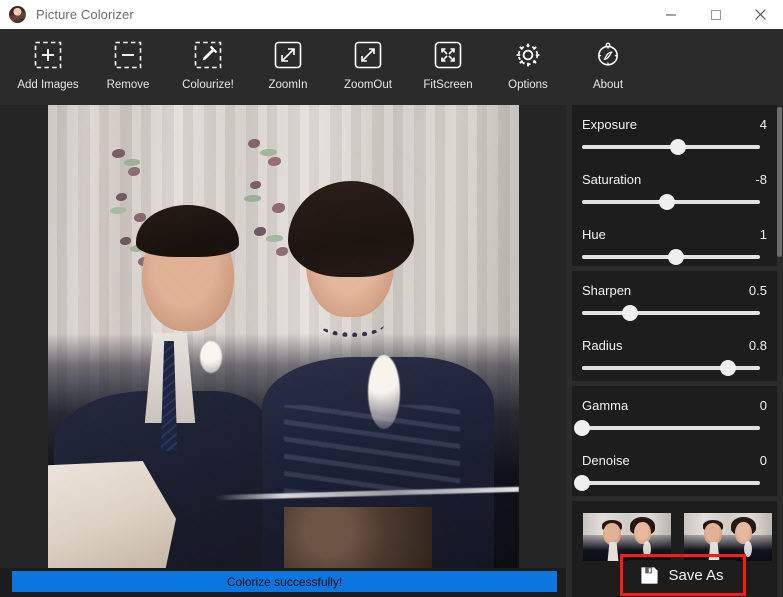 Image resolution: width=783 pixels, height=597 pixels. Describe the element at coordinates (760, 14) in the screenshot. I see `close-icon` at that location.